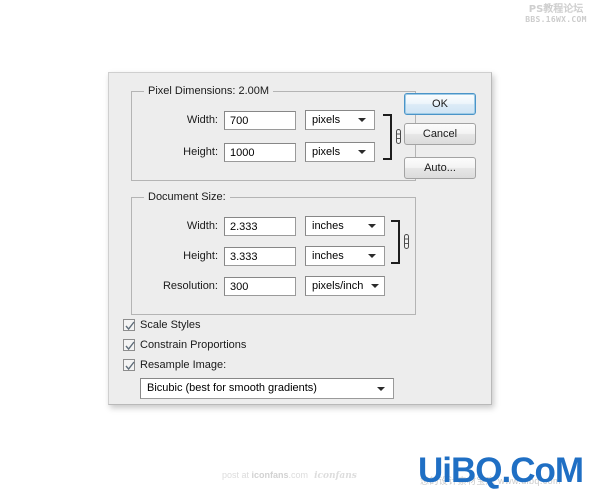 The height and width of the screenshot is (500, 600). I want to click on pixel-width-unit-select: pixels, so click(340, 120).